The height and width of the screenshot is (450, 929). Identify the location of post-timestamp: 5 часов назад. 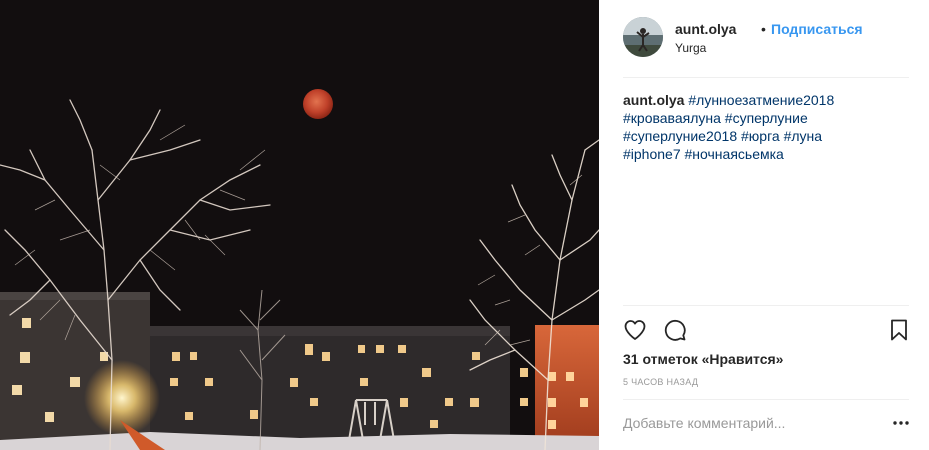
(660, 382).